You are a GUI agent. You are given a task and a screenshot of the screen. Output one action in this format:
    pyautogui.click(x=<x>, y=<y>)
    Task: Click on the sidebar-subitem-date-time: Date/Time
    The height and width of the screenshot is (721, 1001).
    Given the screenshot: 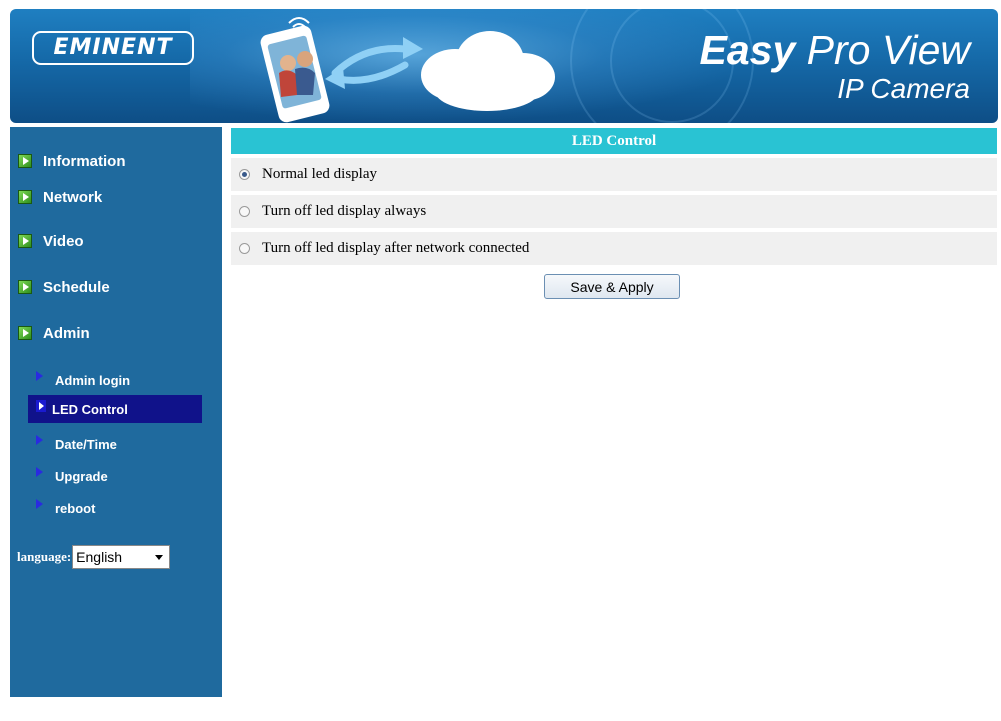 What is the action you would take?
    pyautogui.click(x=115, y=444)
    